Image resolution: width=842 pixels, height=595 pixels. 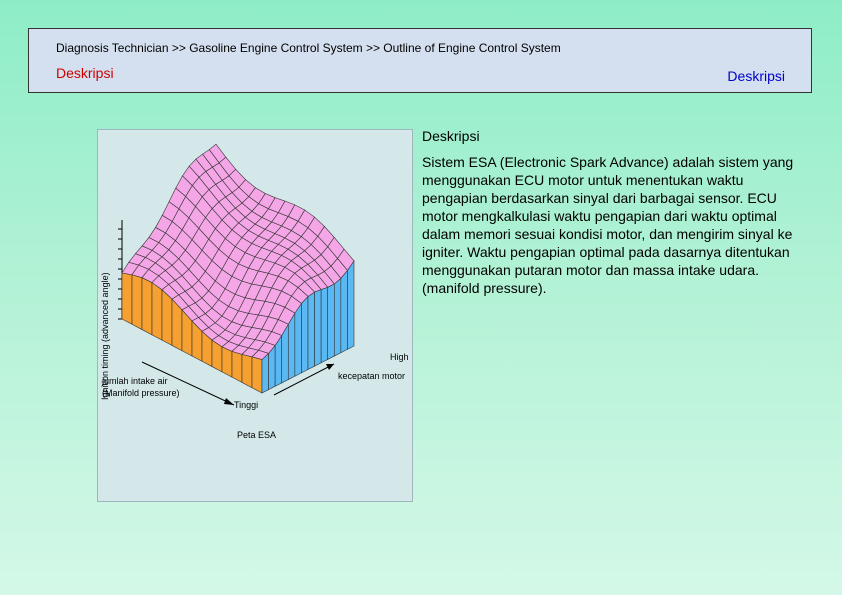 I want to click on esa-3d-surface, so click(x=236, y=274).